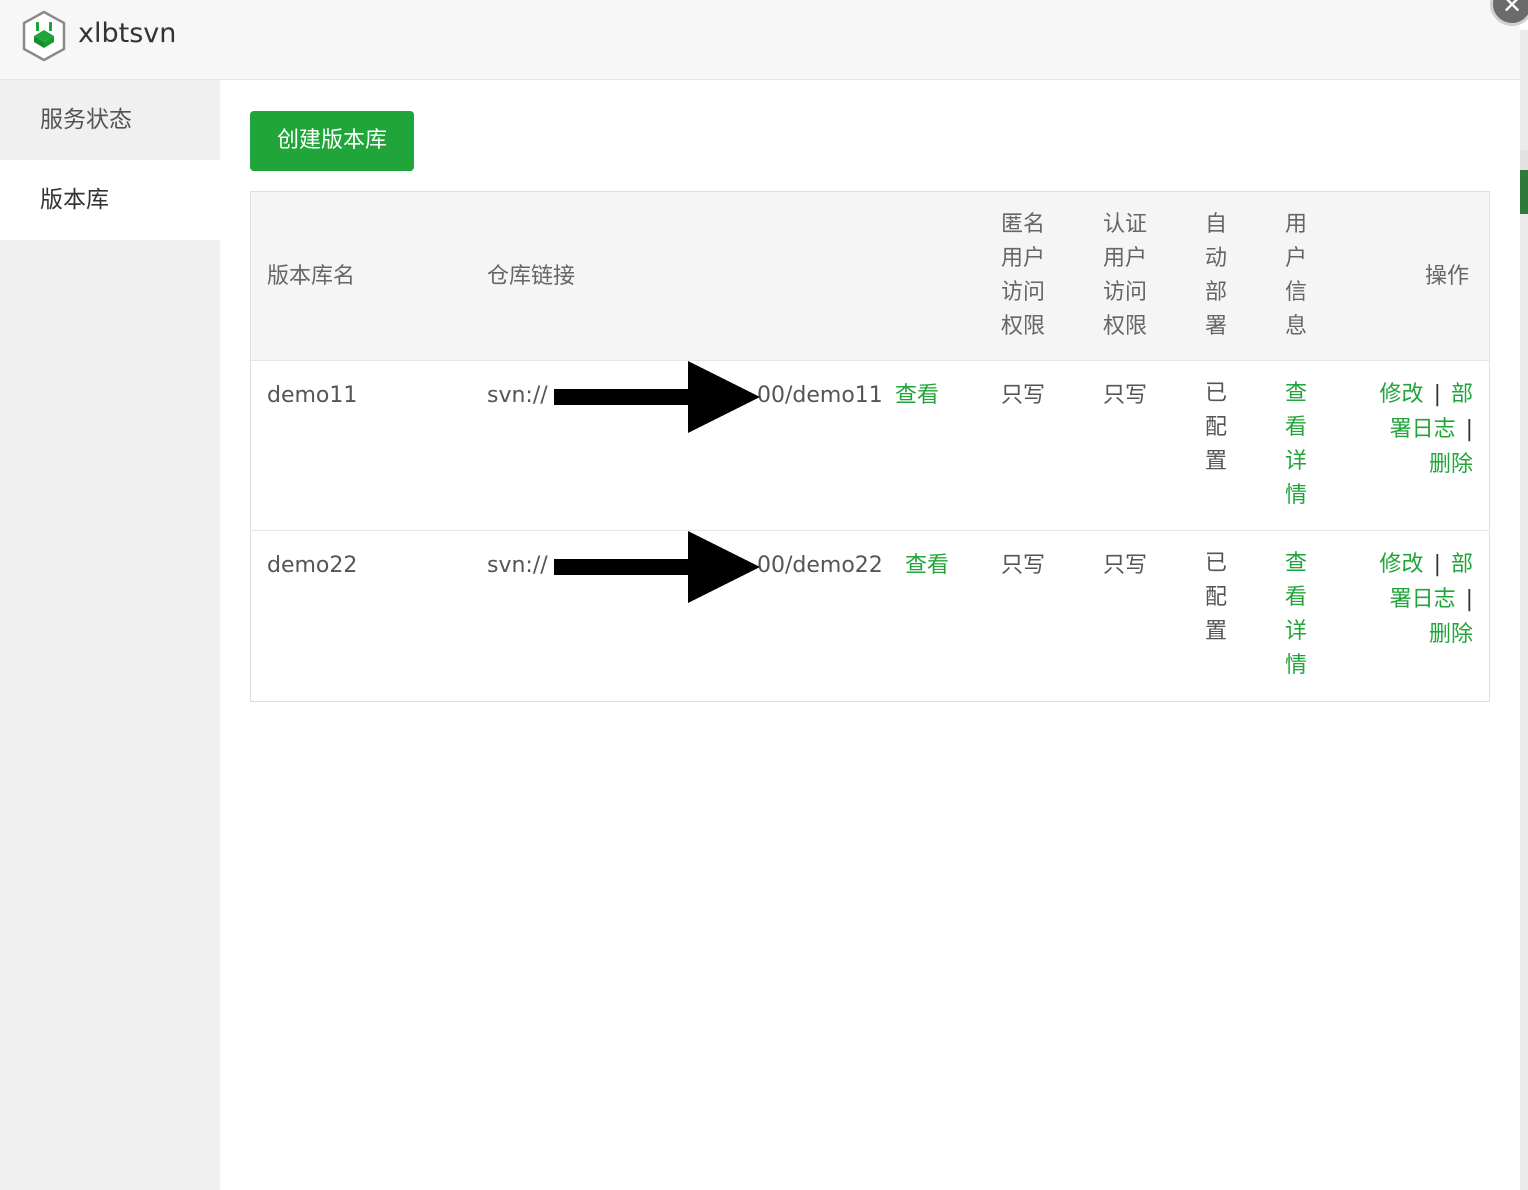  I want to click on table-header: 版本库名 仓库链接 匿名用户访问权限 认证用户访问权限 自动部署 用户信息 操作, so click(870, 276).